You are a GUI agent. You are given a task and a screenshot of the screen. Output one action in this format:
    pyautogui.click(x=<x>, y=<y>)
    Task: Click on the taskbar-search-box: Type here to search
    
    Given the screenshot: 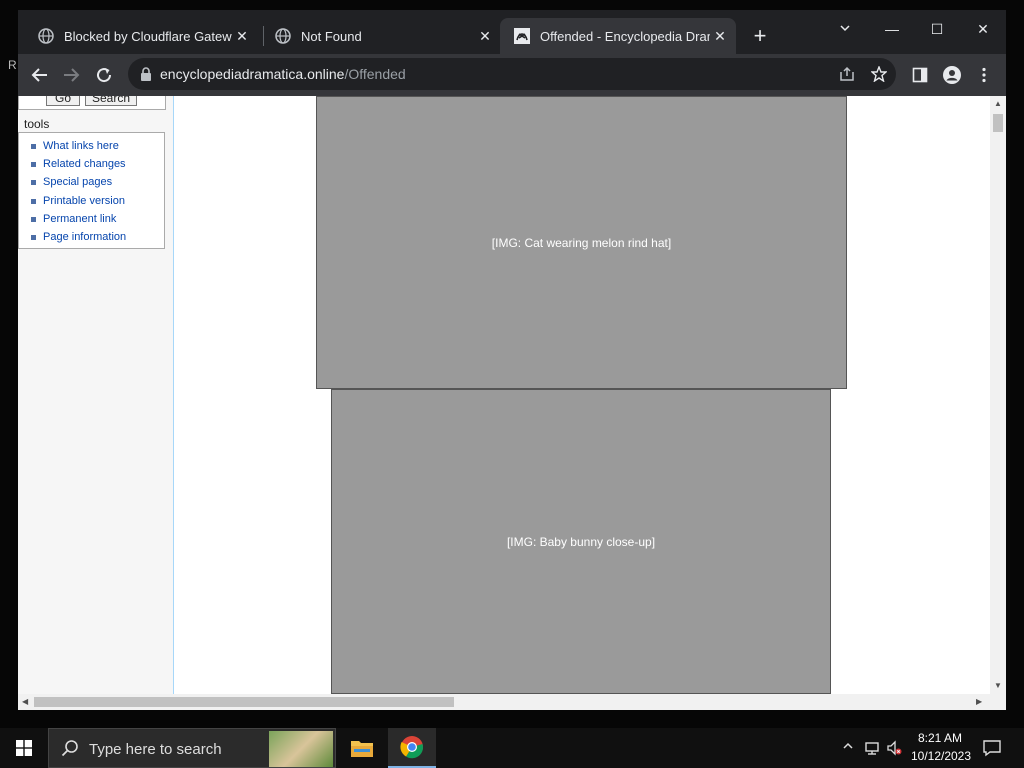 What is the action you would take?
    pyautogui.click(x=192, y=748)
    